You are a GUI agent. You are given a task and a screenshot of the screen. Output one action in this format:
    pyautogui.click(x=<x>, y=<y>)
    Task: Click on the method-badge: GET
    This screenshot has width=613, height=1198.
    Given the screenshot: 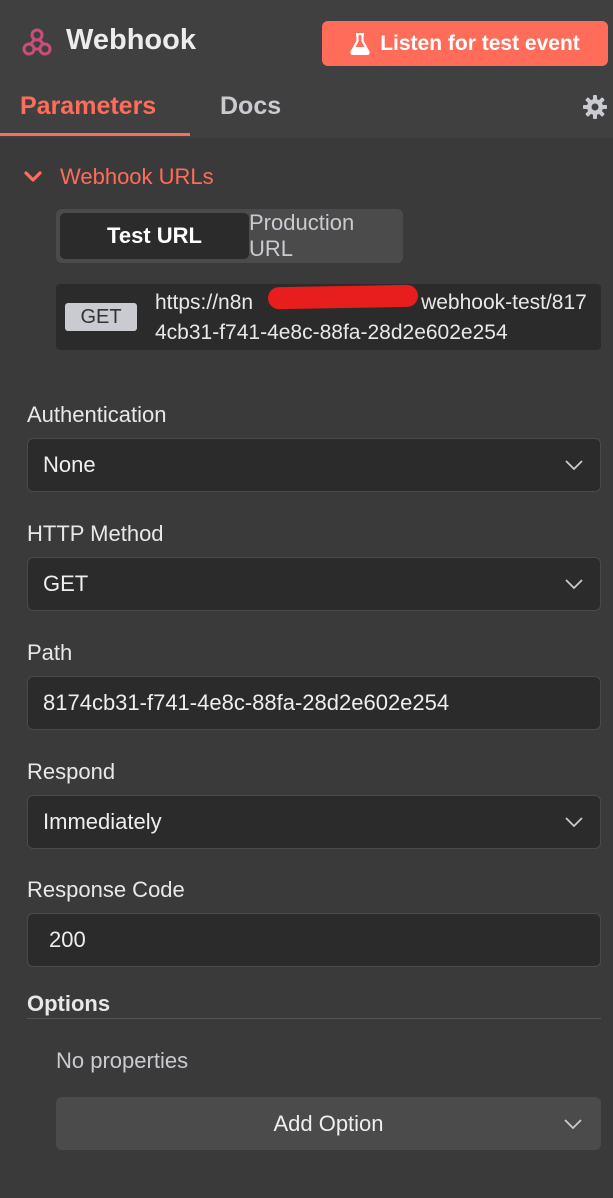 What is the action you would take?
    pyautogui.click(x=101, y=317)
    